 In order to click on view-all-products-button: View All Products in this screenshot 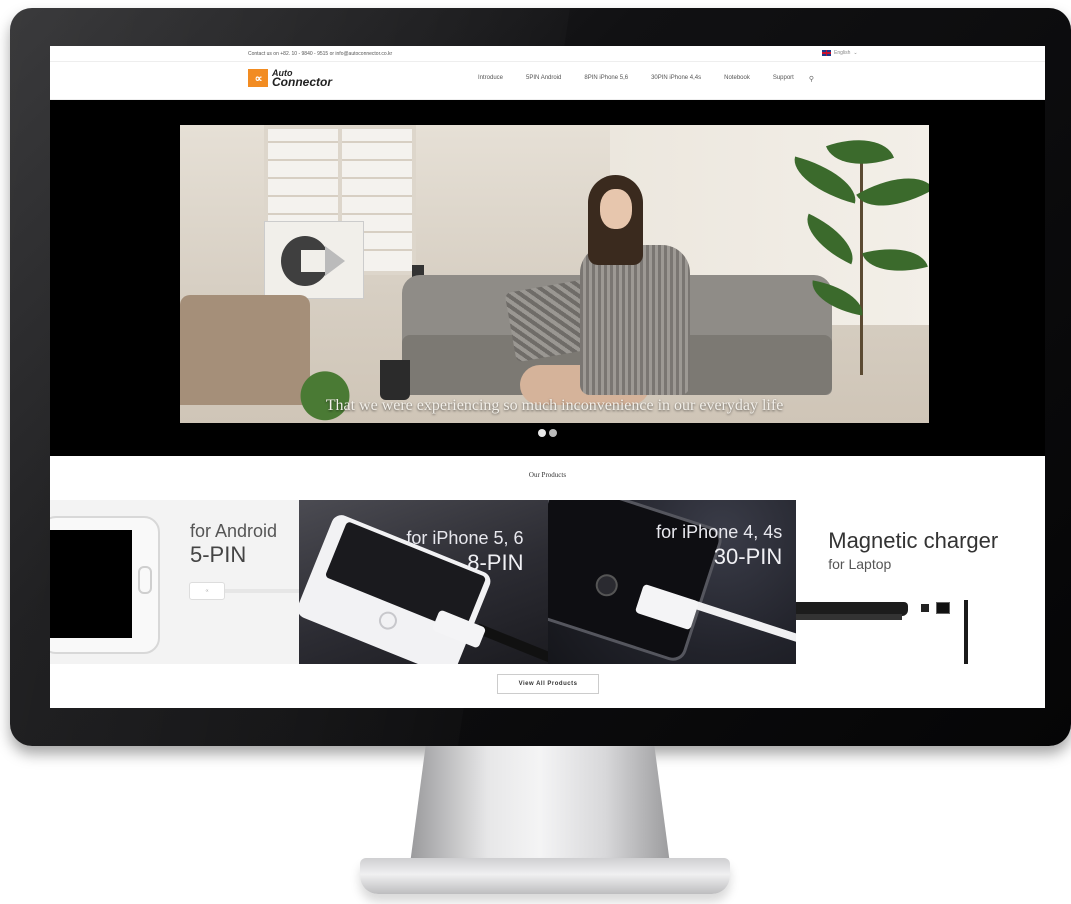, I will do `click(548, 684)`.